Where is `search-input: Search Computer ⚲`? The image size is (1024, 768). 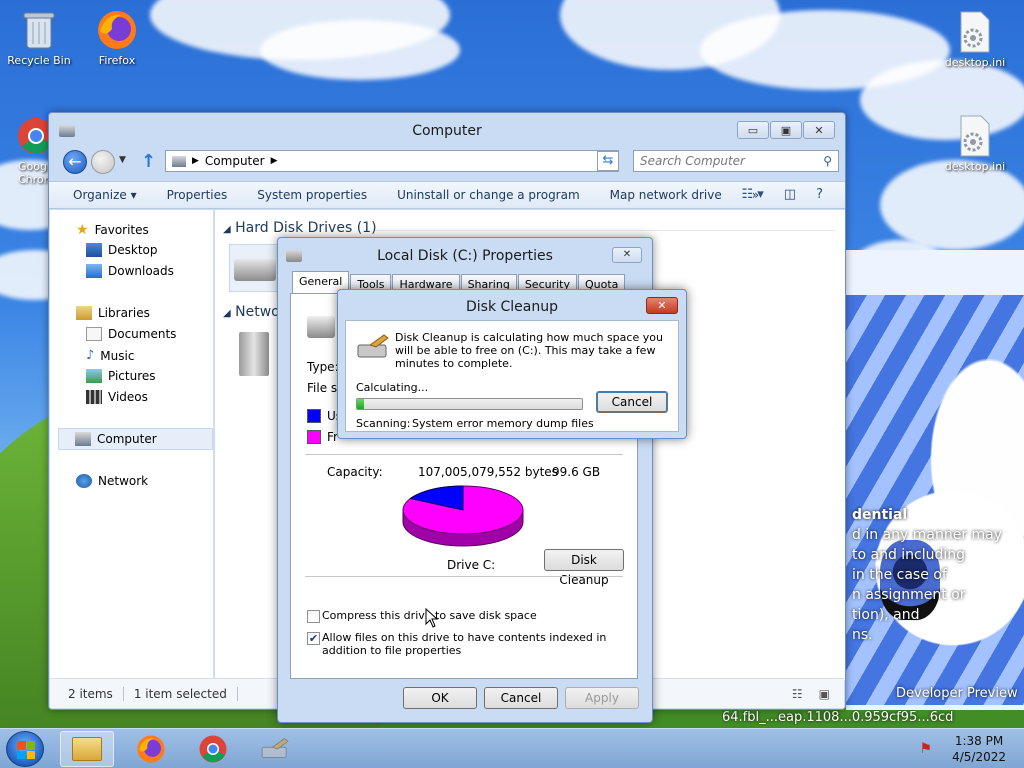
search-input: Search Computer ⚲ is located at coordinates (736, 161).